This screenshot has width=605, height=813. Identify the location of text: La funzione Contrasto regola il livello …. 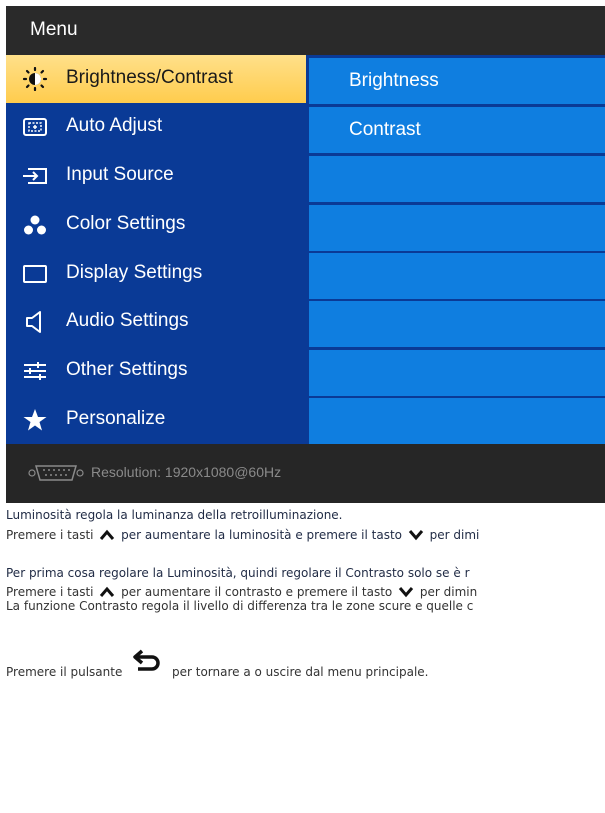
(240, 606).